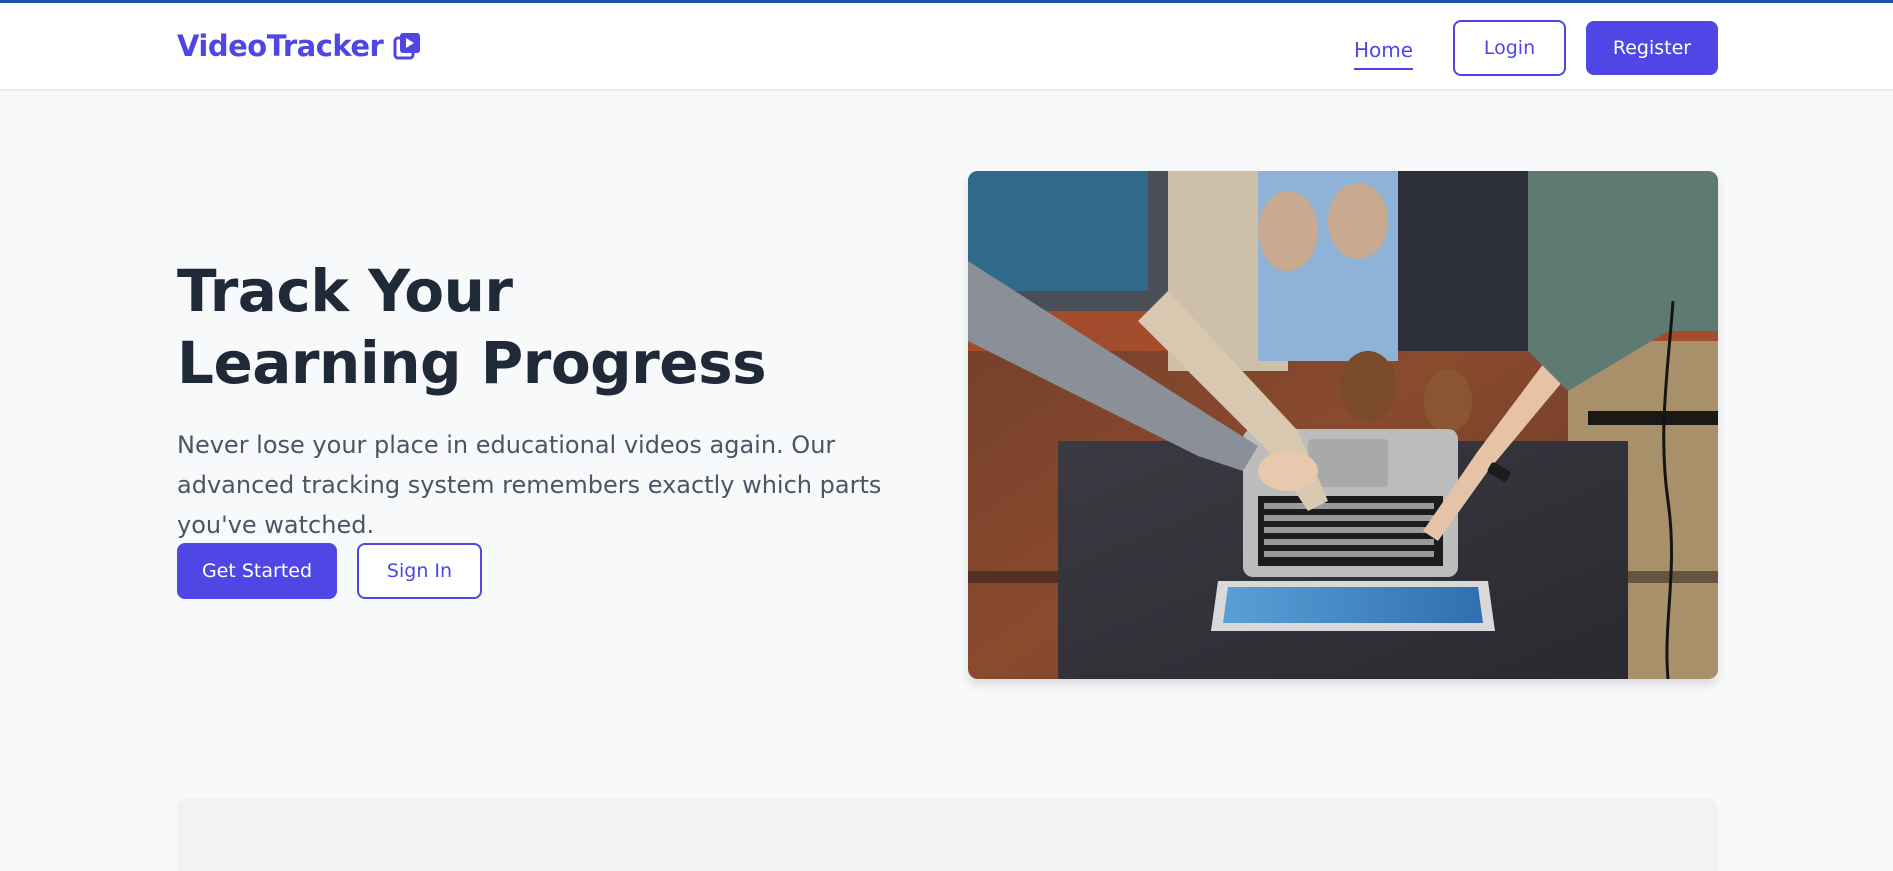  What do you see at coordinates (257, 571) in the screenshot?
I see `get-started-button: Get Started` at bounding box center [257, 571].